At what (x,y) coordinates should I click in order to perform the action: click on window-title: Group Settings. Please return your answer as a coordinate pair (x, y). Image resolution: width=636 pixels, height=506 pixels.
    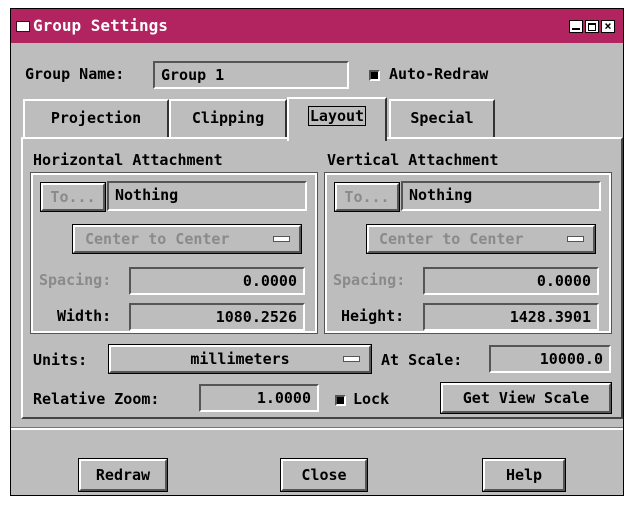
    Looking at the image, I should click on (100, 25).